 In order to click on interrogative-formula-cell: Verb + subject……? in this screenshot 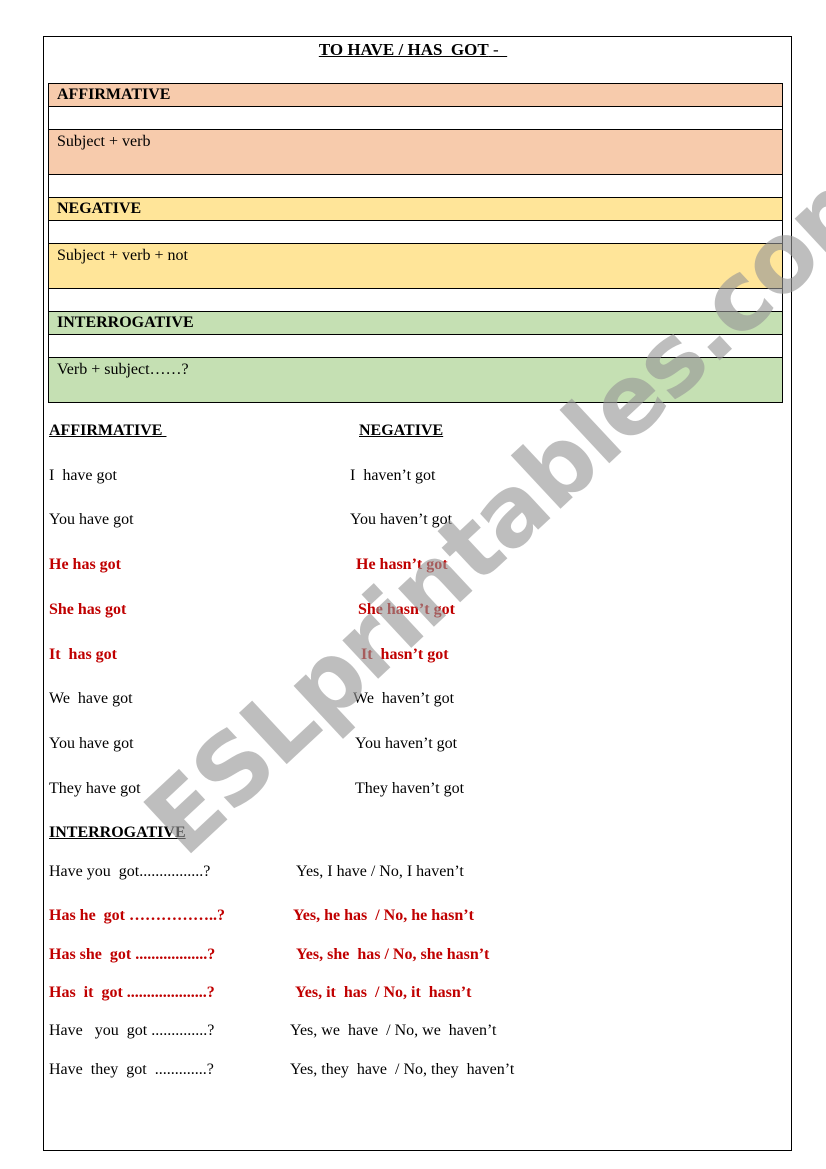, I will do `click(415, 380)`.